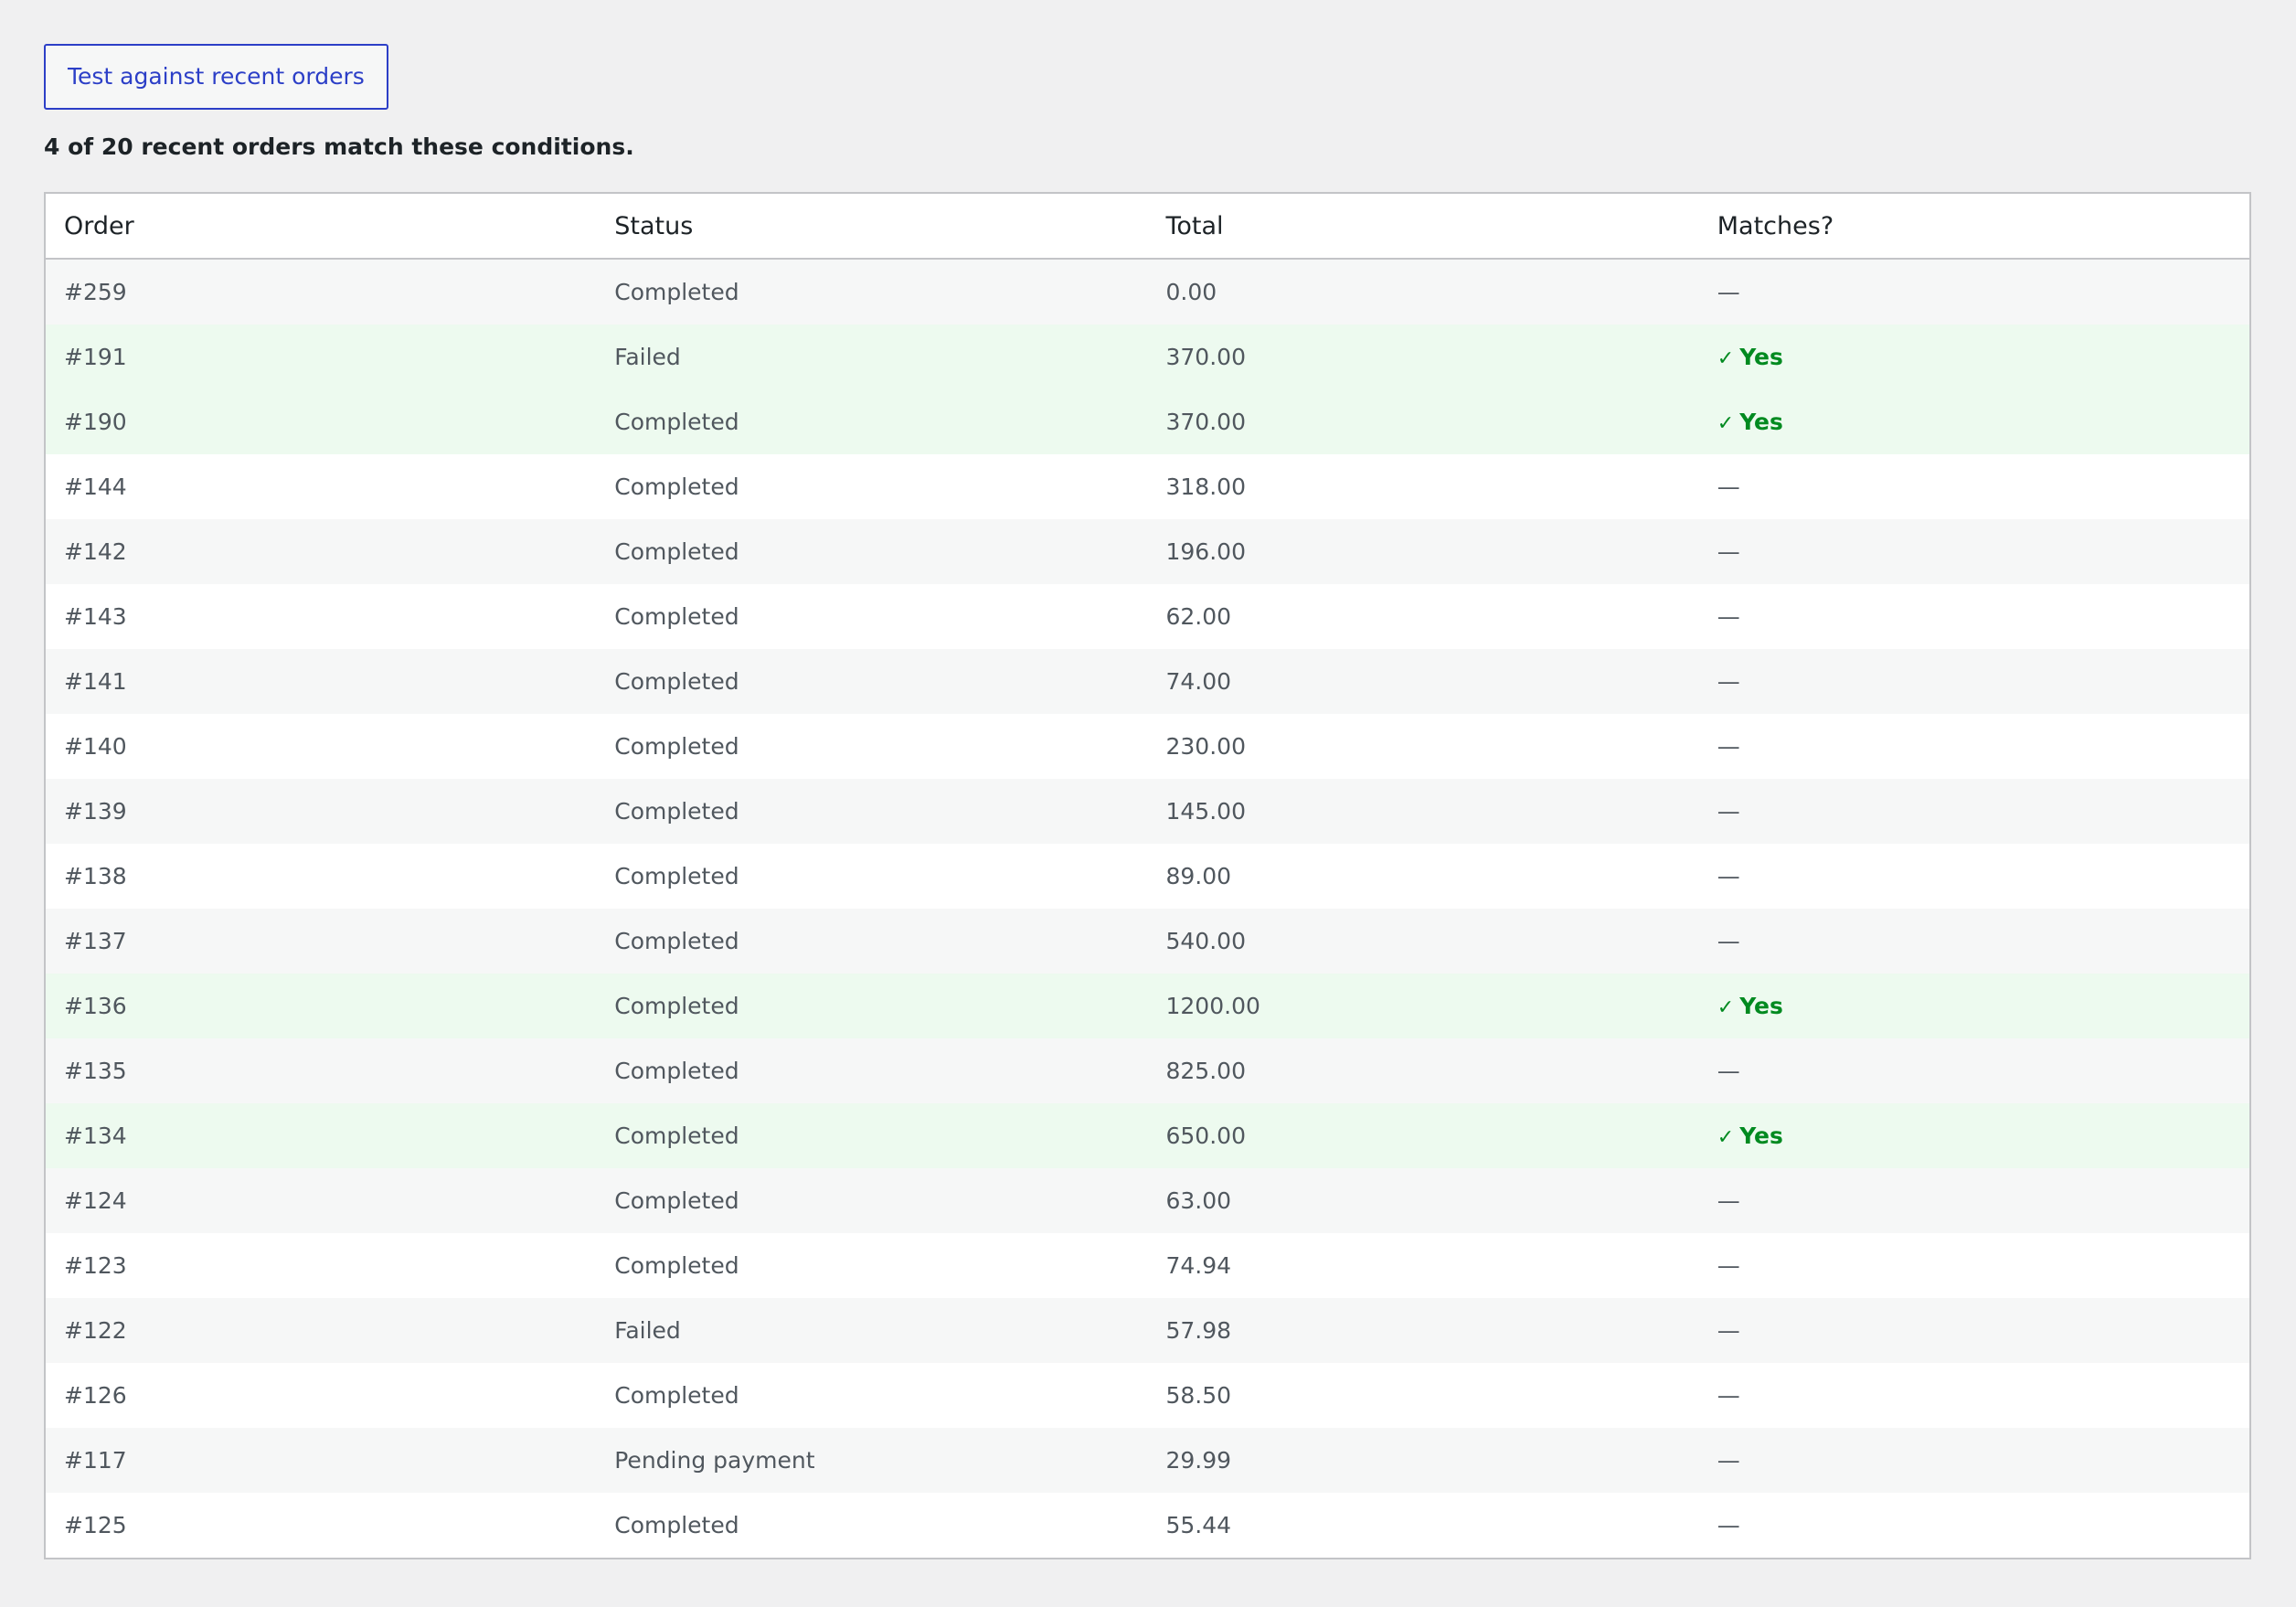 This screenshot has height=1607, width=2296. I want to click on table-row: #117 Pending payment 29.99 —, so click(1147, 1460).